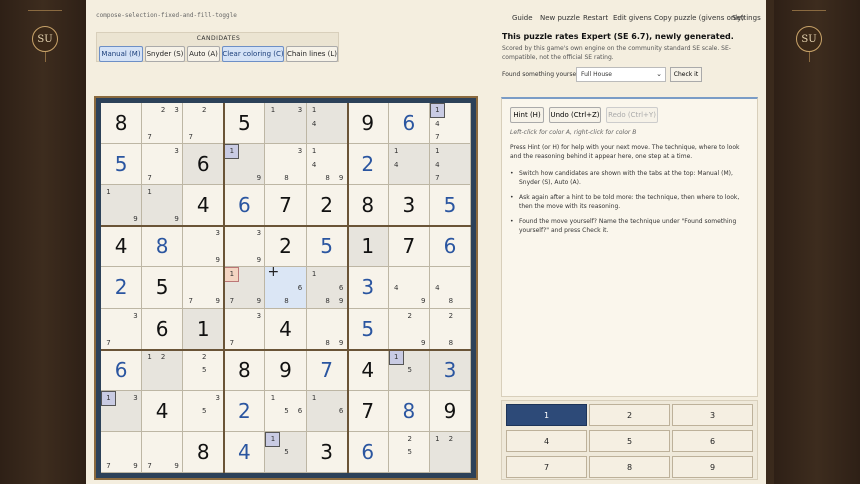  What do you see at coordinates (560, 18) in the screenshot?
I see `nav-new-puzzle: New puzzle` at bounding box center [560, 18].